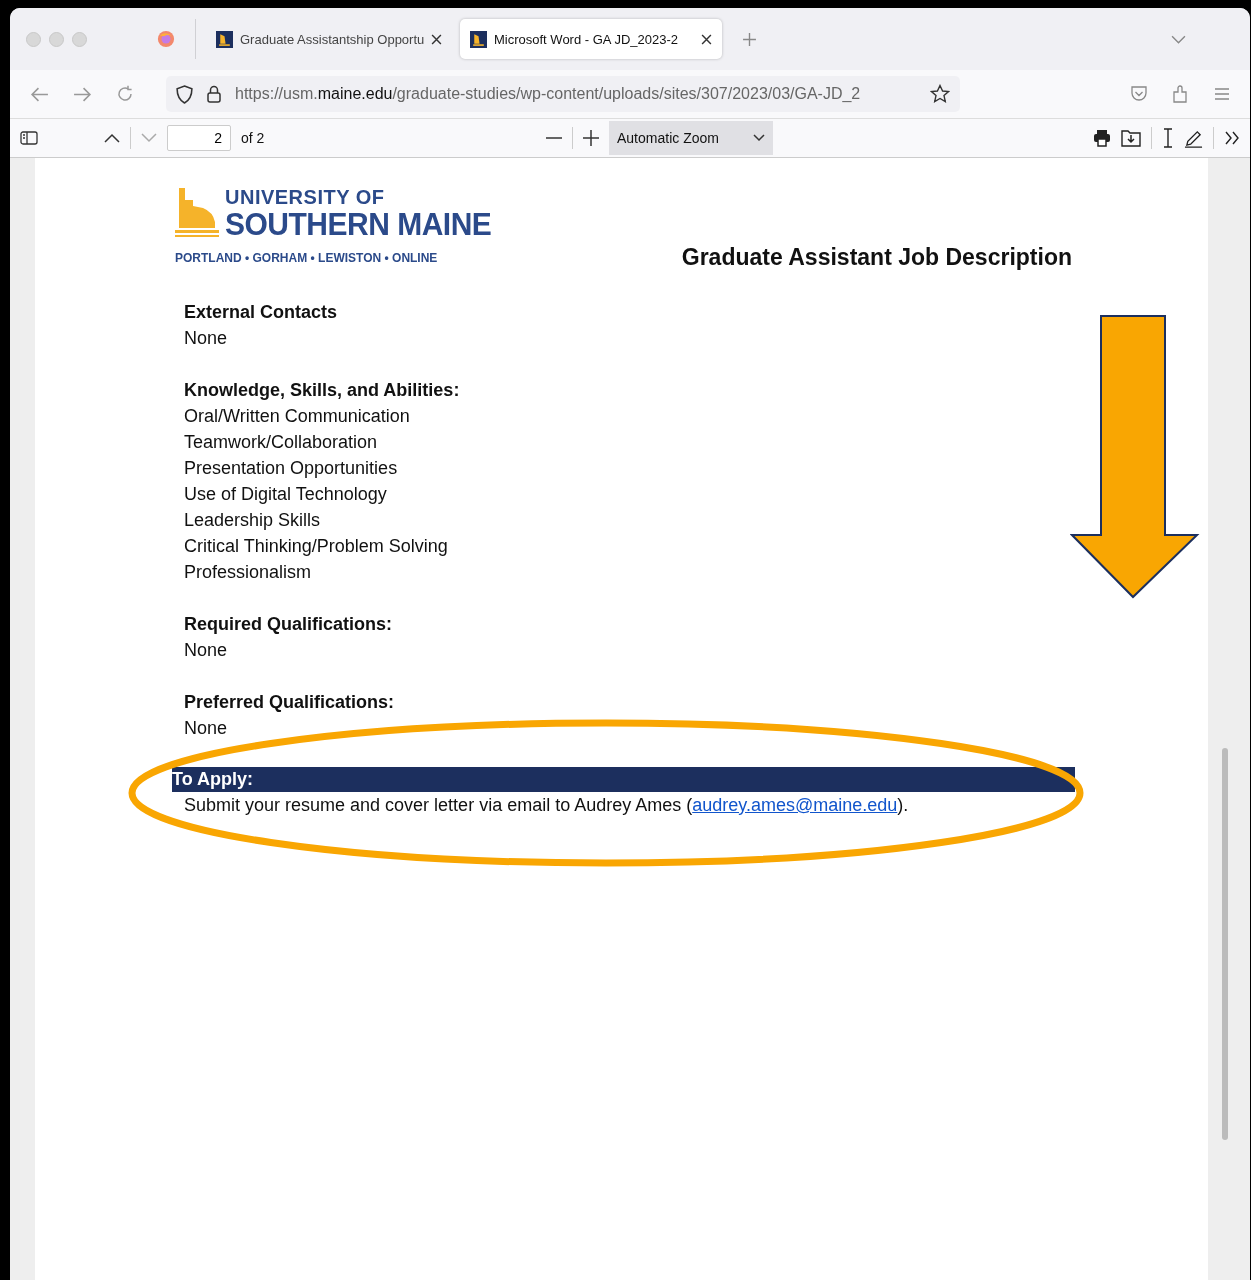 Image resolution: width=1251 pixels, height=1280 pixels. I want to click on logo-text: SOUTHERN MAINE, so click(358, 225).